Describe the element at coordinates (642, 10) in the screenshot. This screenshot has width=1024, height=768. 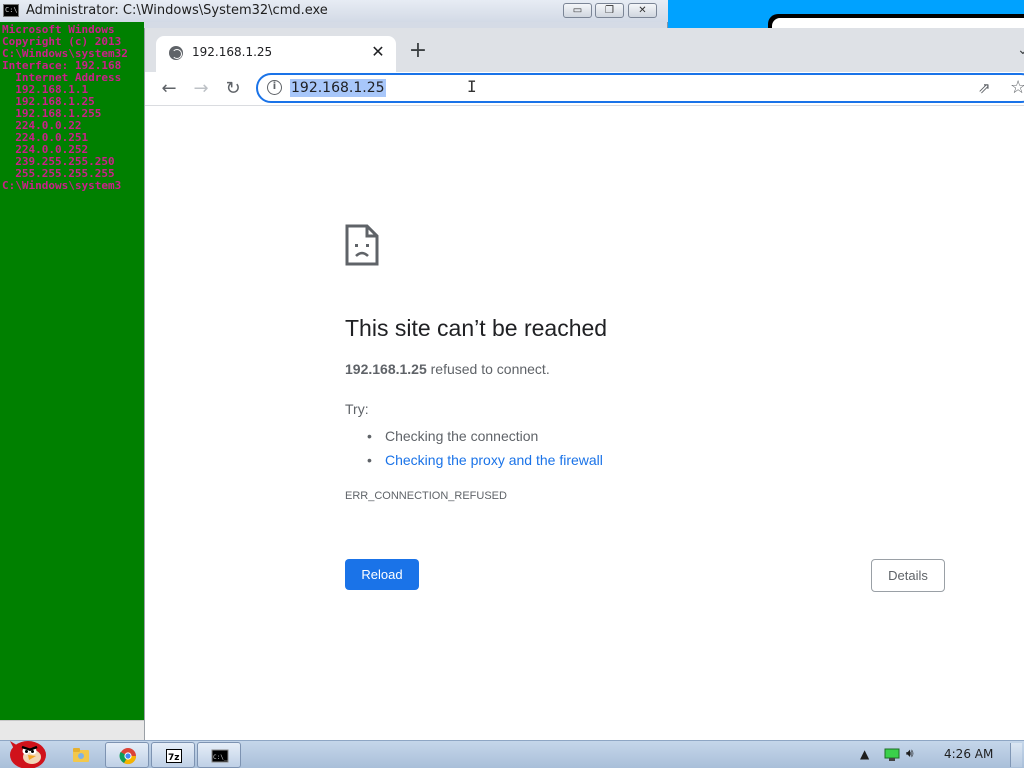
I see `close-button: ✕` at that location.